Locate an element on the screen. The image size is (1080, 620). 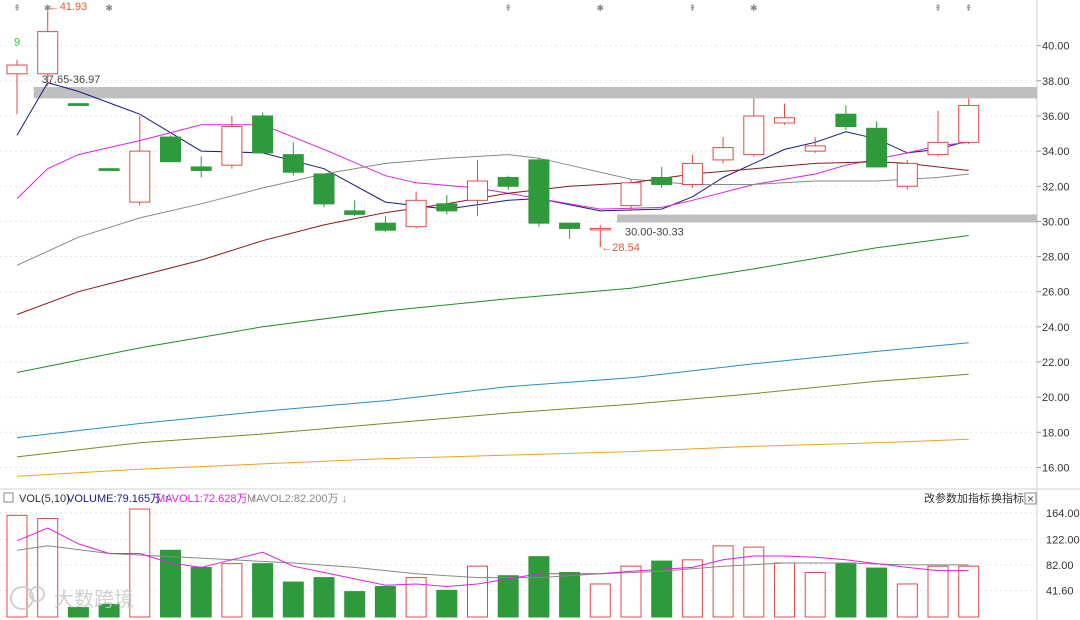
watermark: 大数跨境 is located at coordinates (72, 598).